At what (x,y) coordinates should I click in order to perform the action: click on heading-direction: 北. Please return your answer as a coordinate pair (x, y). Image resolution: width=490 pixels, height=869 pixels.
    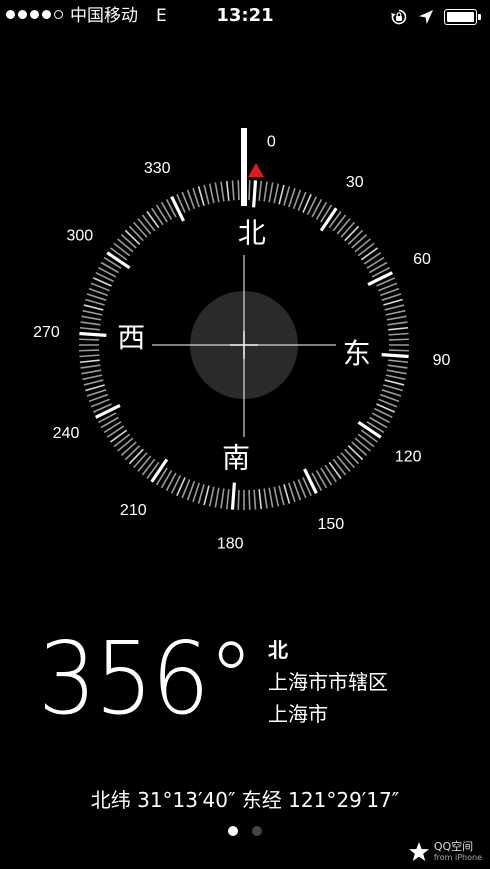
    Looking at the image, I should click on (278, 650).